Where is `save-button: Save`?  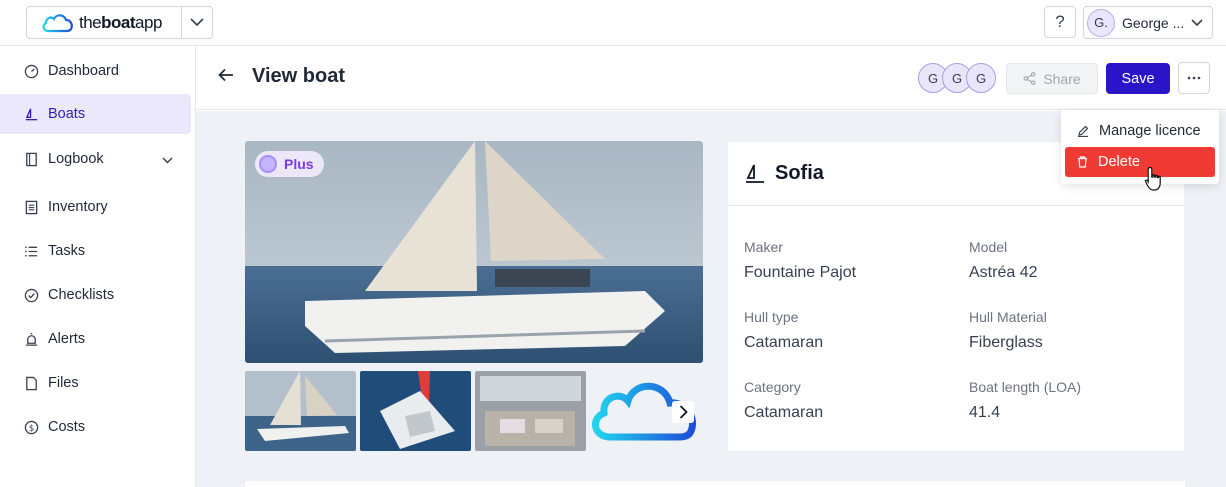
save-button: Save is located at coordinates (1138, 78).